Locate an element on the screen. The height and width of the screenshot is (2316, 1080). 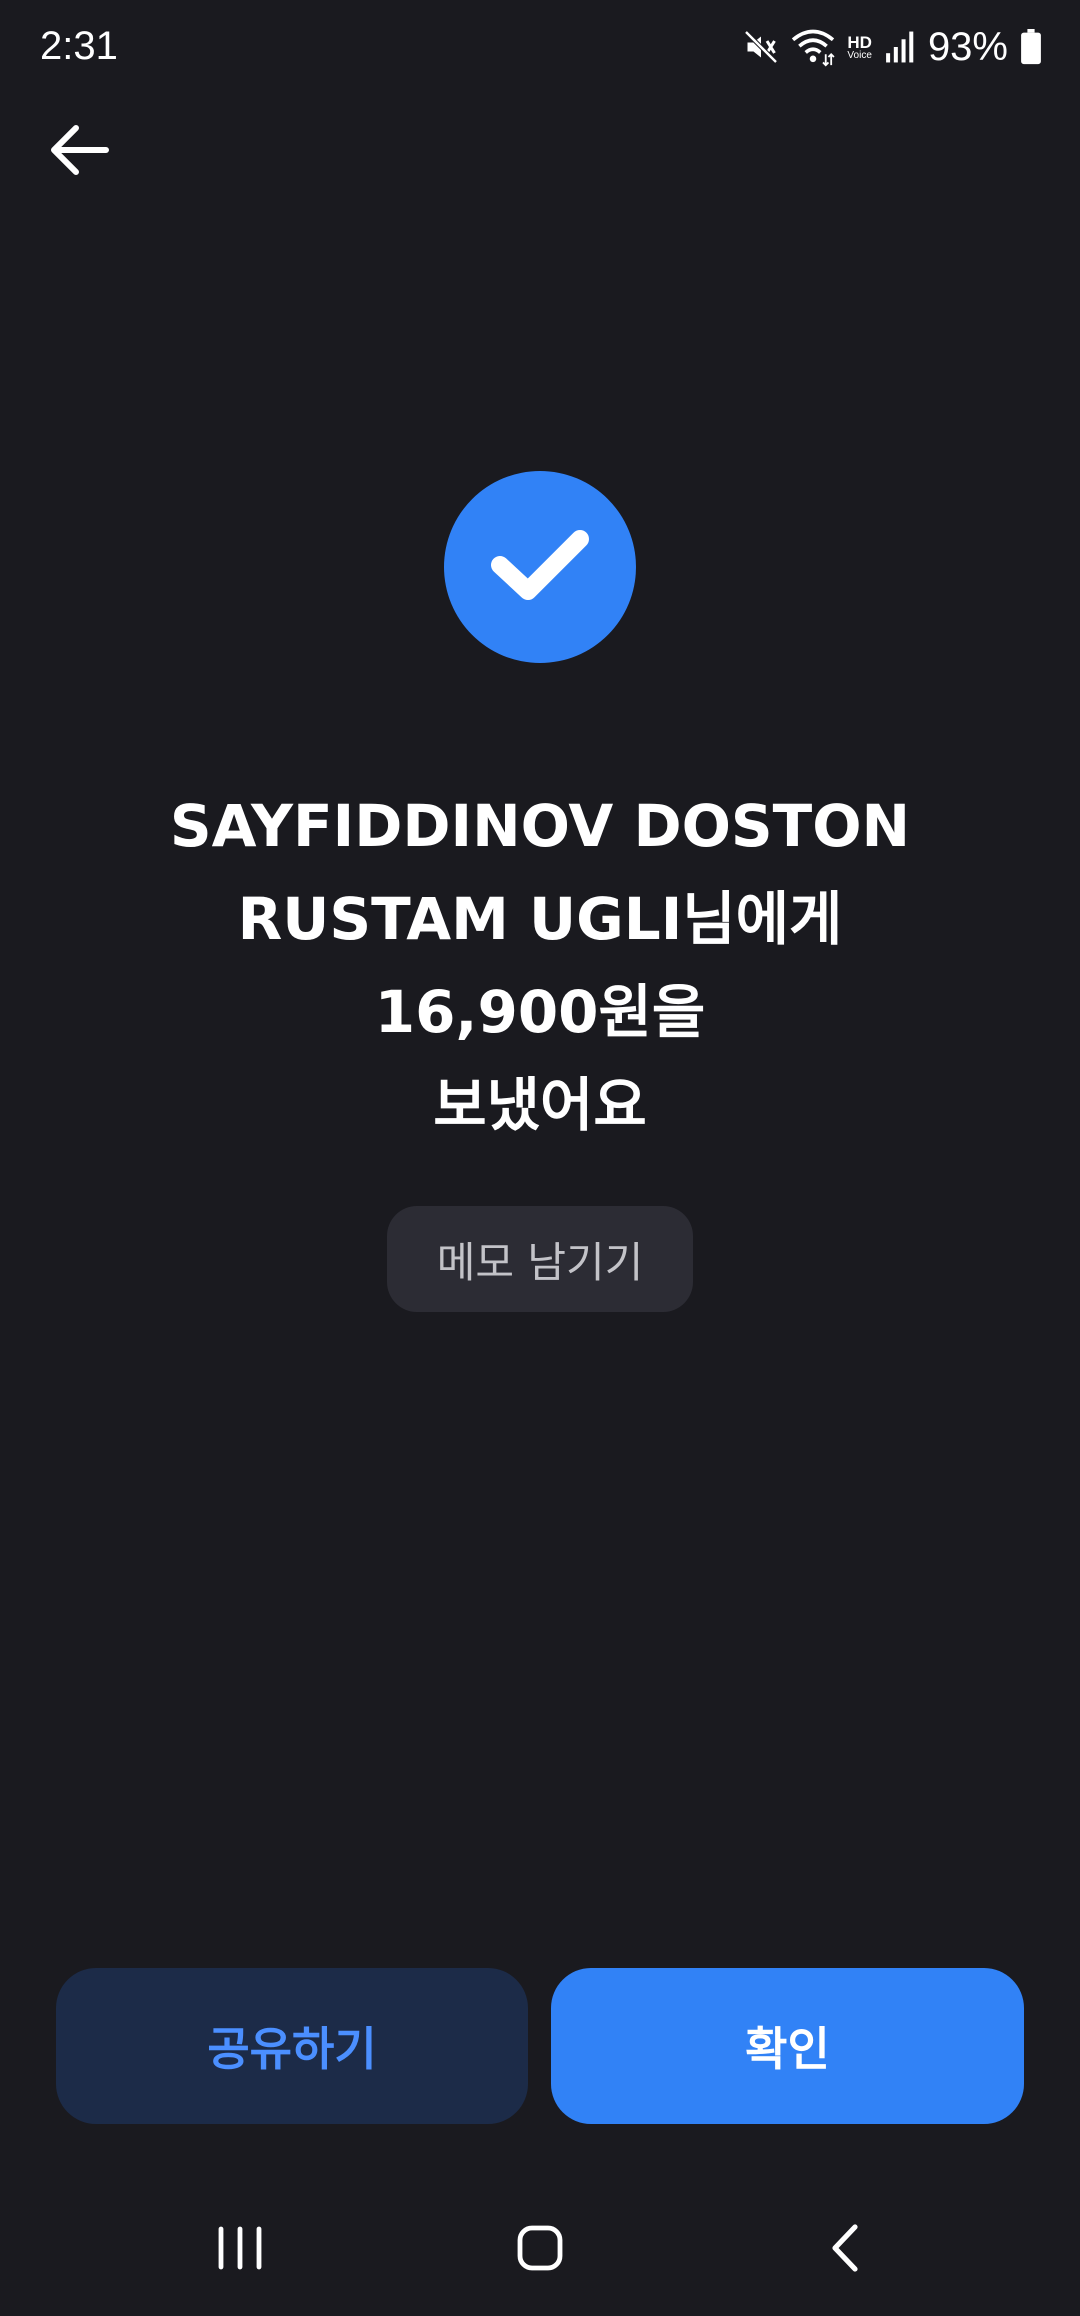
battery-percent: 93% is located at coordinates (967, 47).